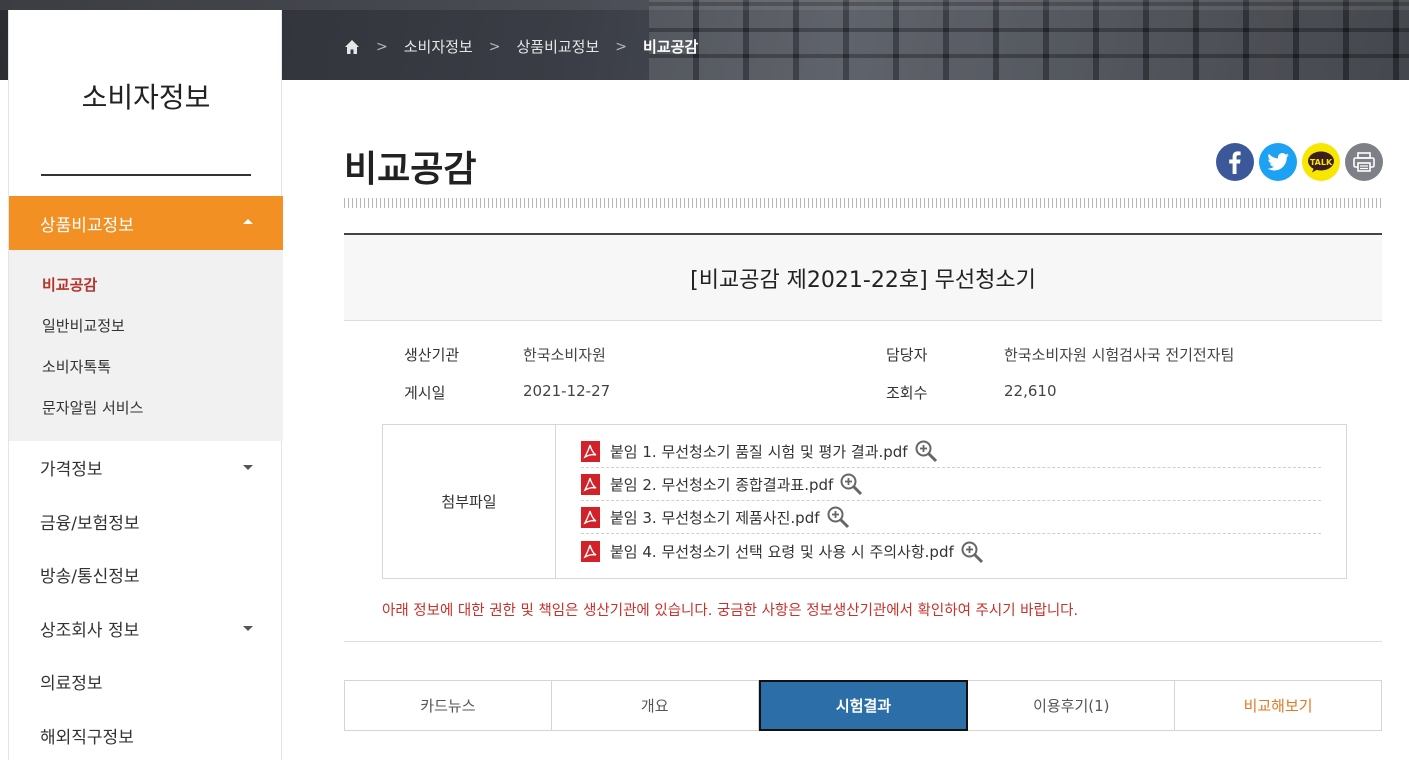  Describe the element at coordinates (564, 355) in the screenshot. I see `producer-value: 한국소비자원` at that location.